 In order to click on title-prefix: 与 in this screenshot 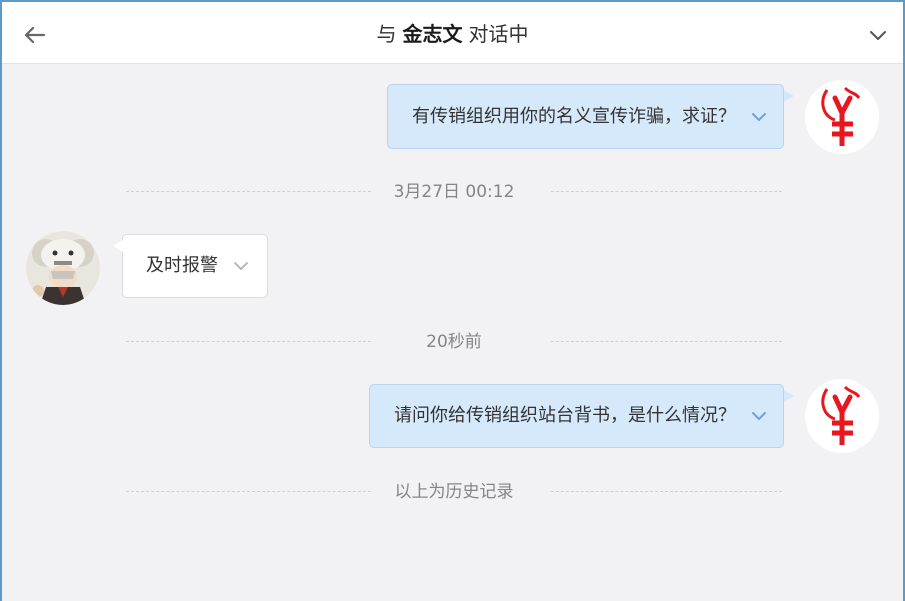, I will do `click(386, 34)`.